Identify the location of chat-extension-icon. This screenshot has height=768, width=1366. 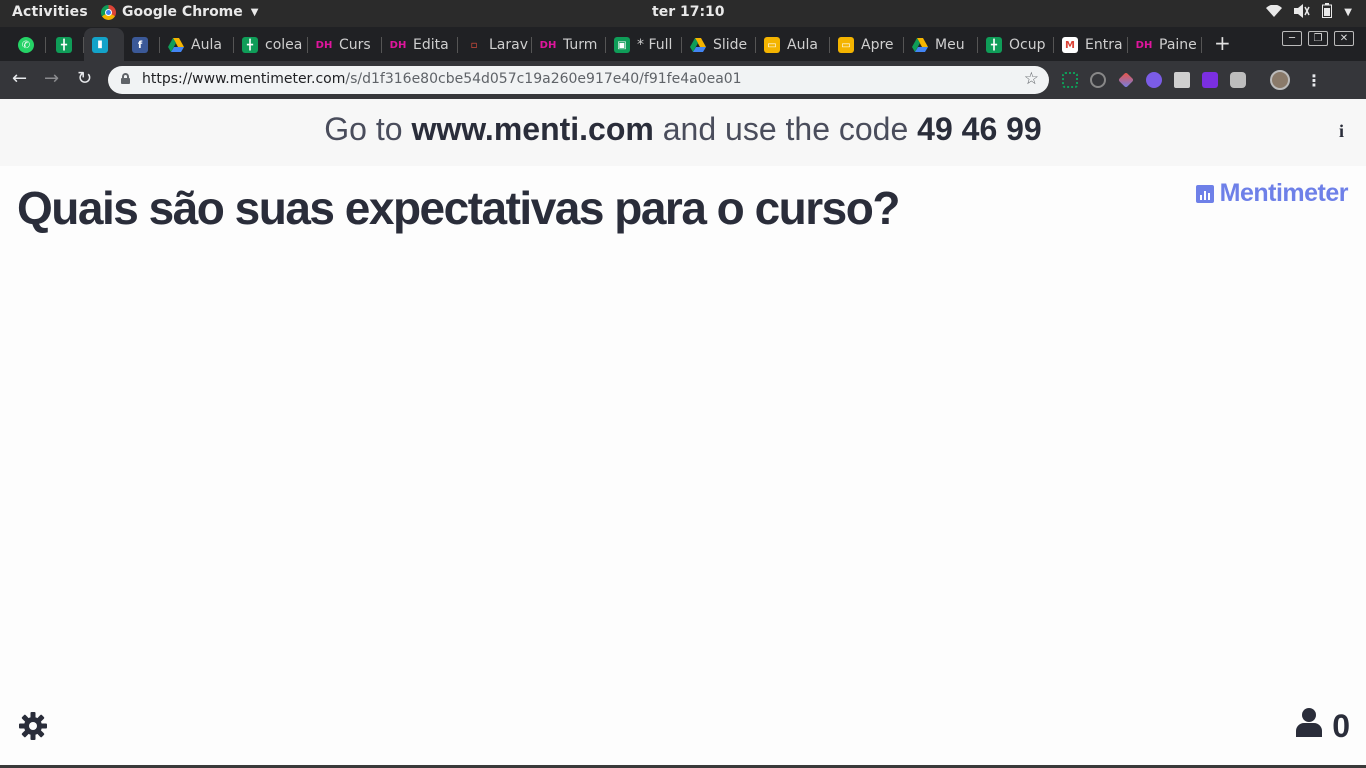
(1182, 80).